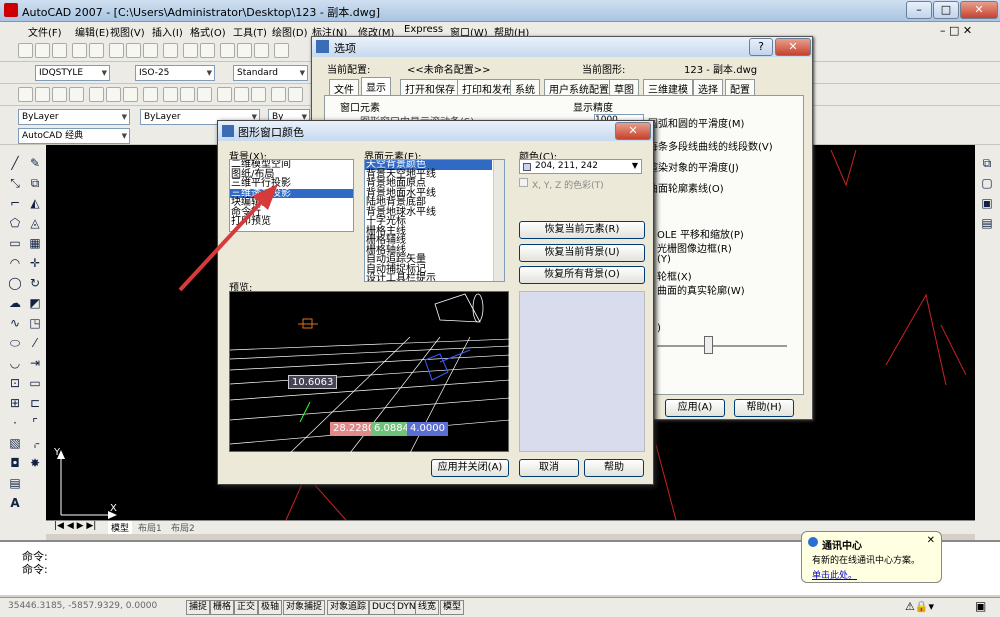 The image size is (1000, 617). Describe the element at coordinates (25, 94) in the screenshot. I see `linear-dim-icon` at that location.